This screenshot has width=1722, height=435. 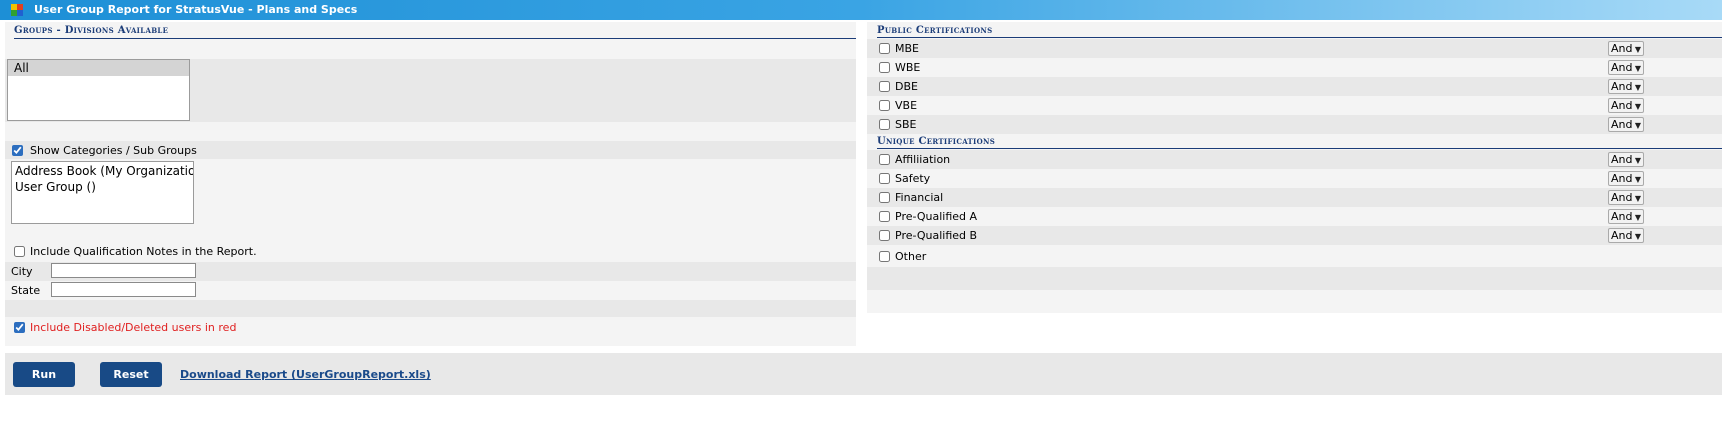 What do you see at coordinates (1294, 256) in the screenshot?
I see `cert-row-other: Other` at bounding box center [1294, 256].